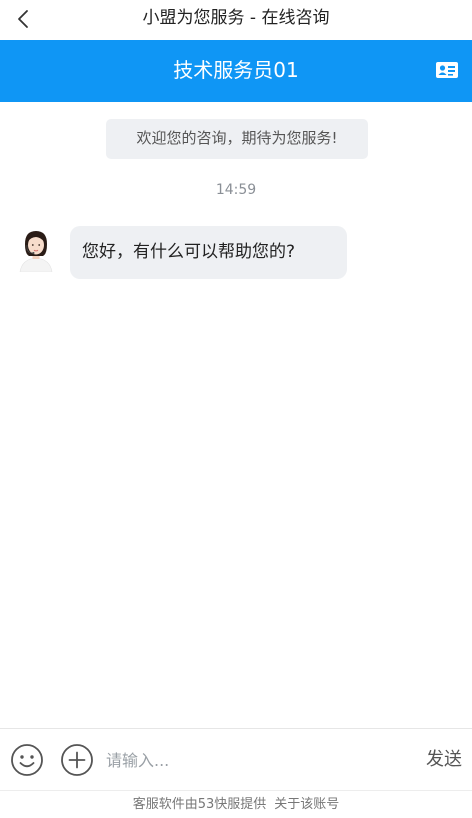  Describe the element at coordinates (306, 804) in the screenshot. I see `about-account-link: 关于该账号` at that location.